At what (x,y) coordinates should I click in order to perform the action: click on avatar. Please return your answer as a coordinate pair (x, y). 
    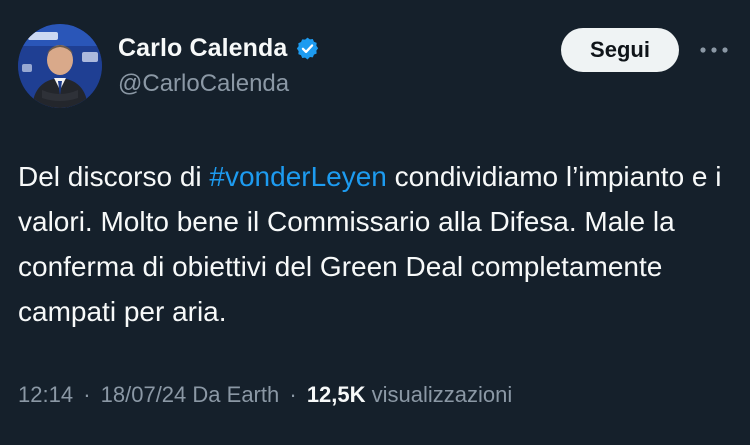
    Looking at the image, I should click on (60, 66).